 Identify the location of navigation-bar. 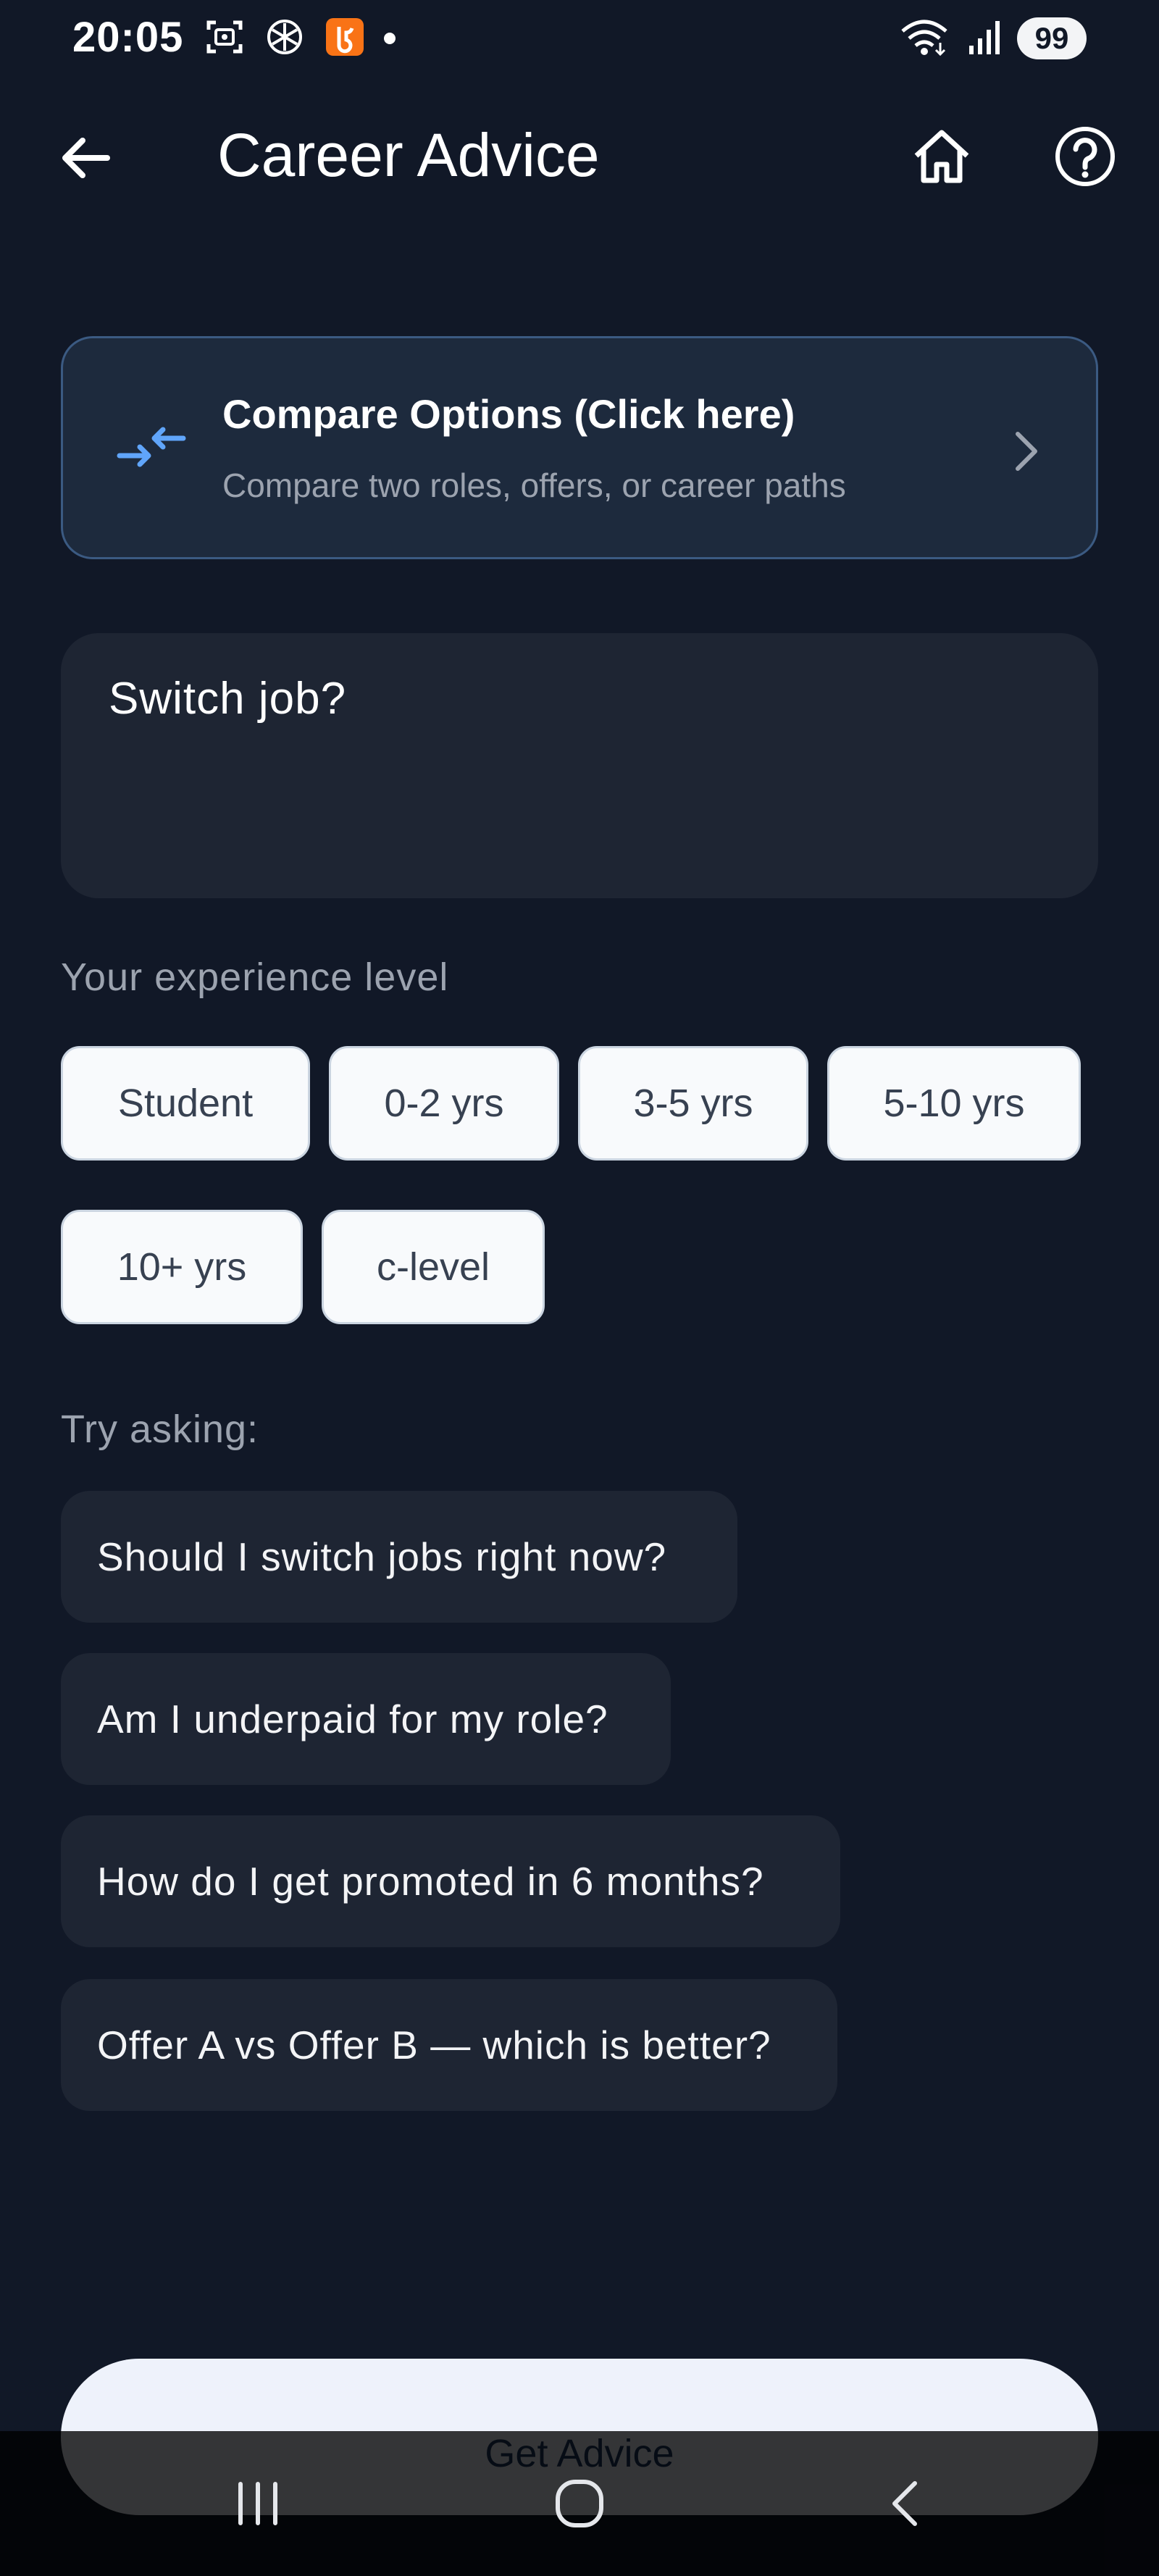
(579, 2503).